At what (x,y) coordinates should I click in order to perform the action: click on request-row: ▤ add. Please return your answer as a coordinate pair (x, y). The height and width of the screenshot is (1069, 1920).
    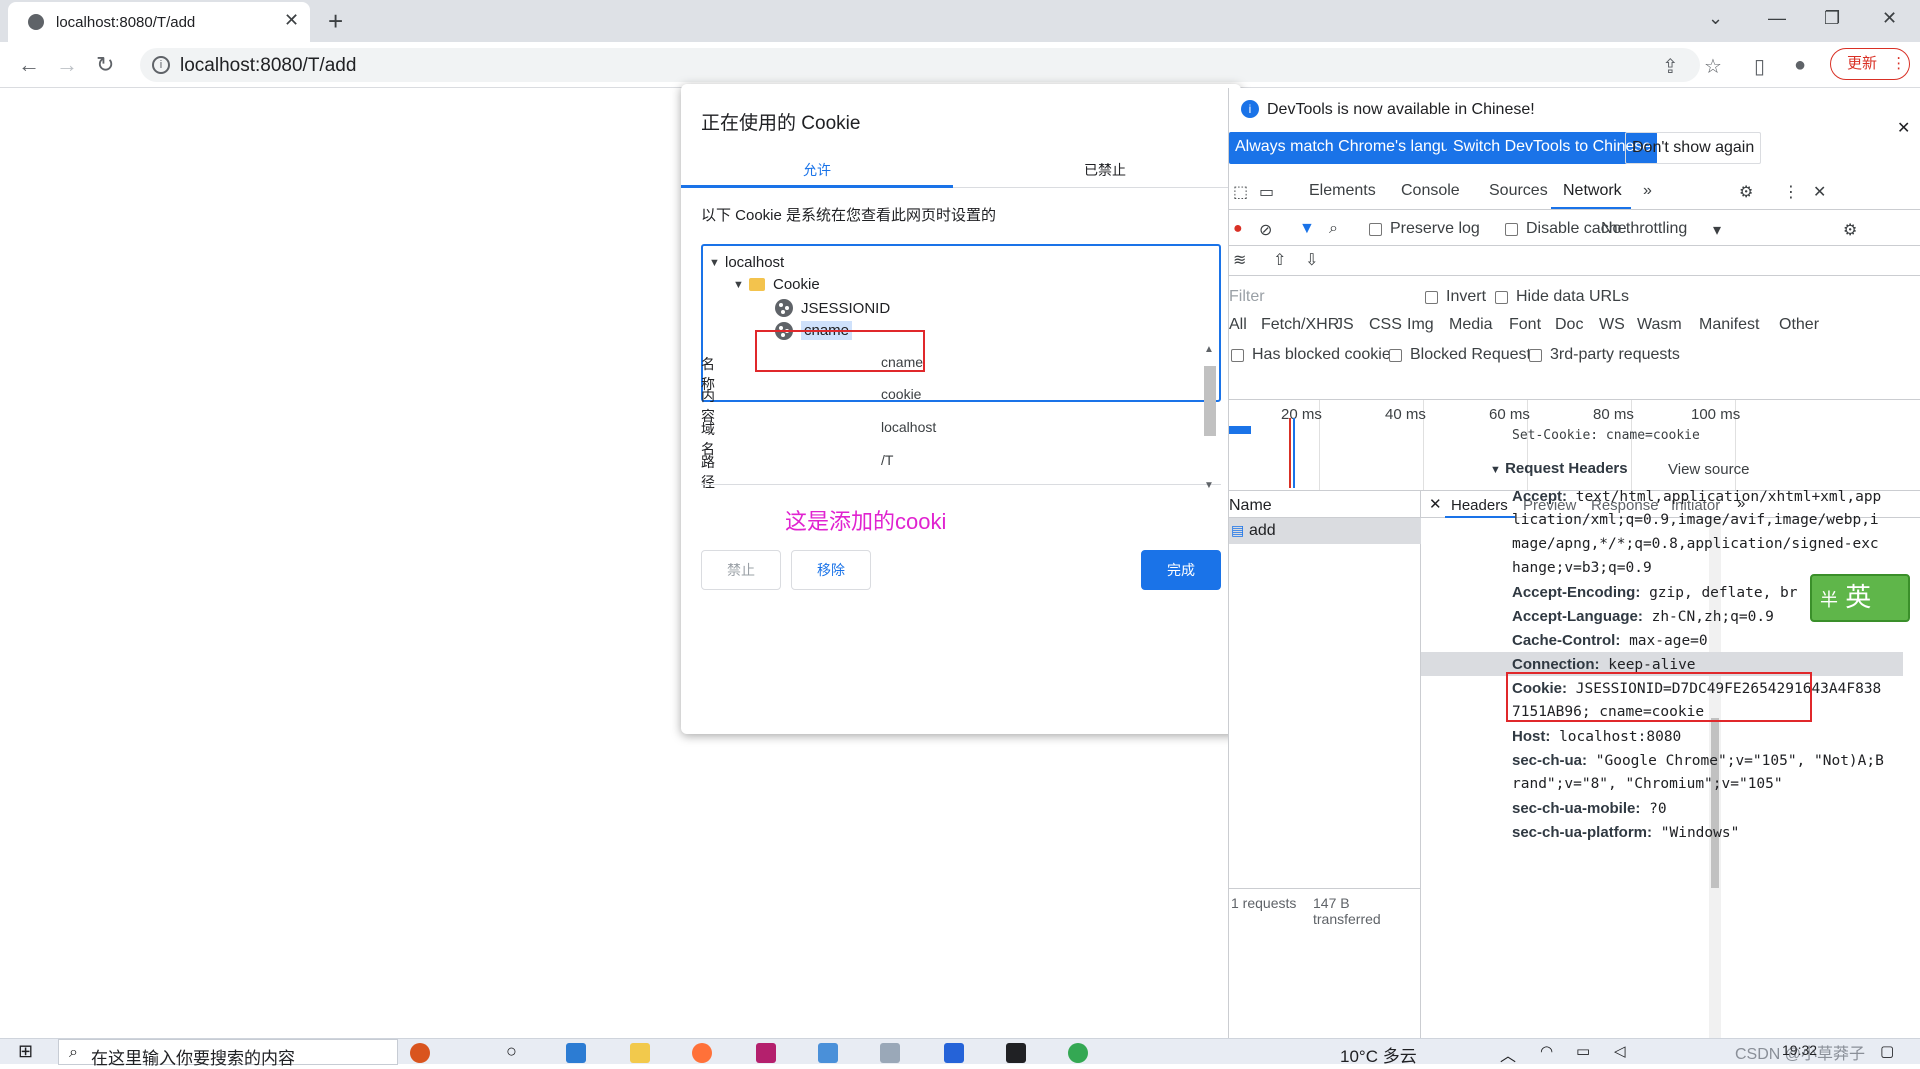
    Looking at the image, I should click on (1325, 531).